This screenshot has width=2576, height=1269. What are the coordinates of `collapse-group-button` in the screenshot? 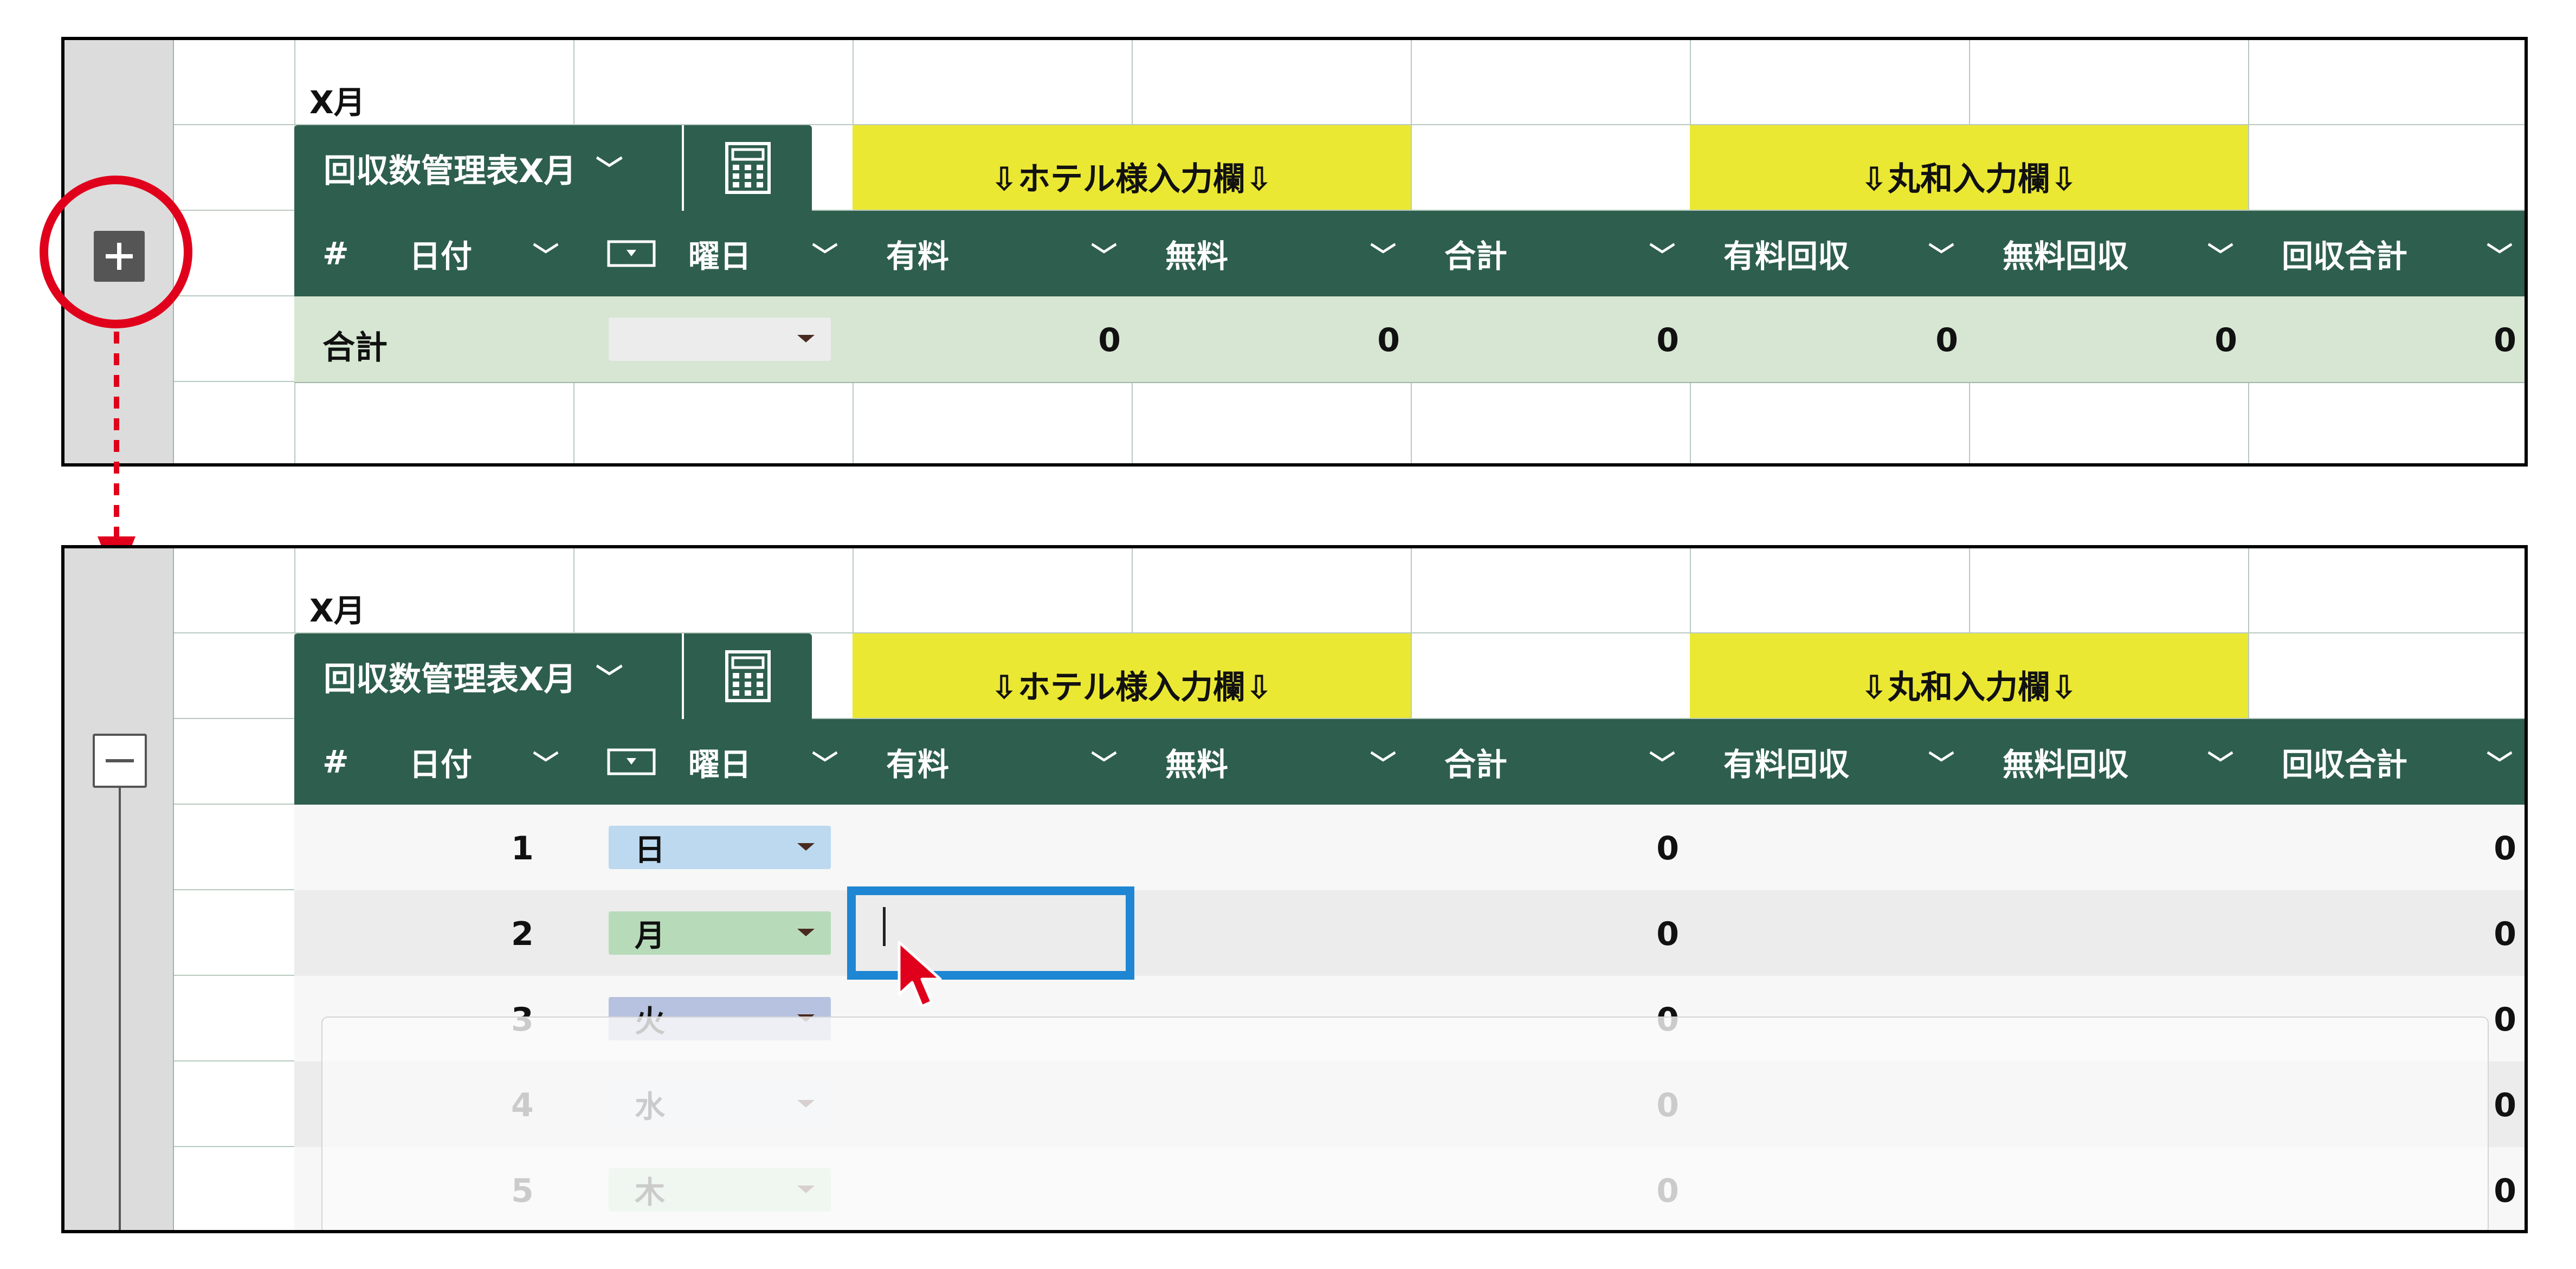 It's located at (120, 761).